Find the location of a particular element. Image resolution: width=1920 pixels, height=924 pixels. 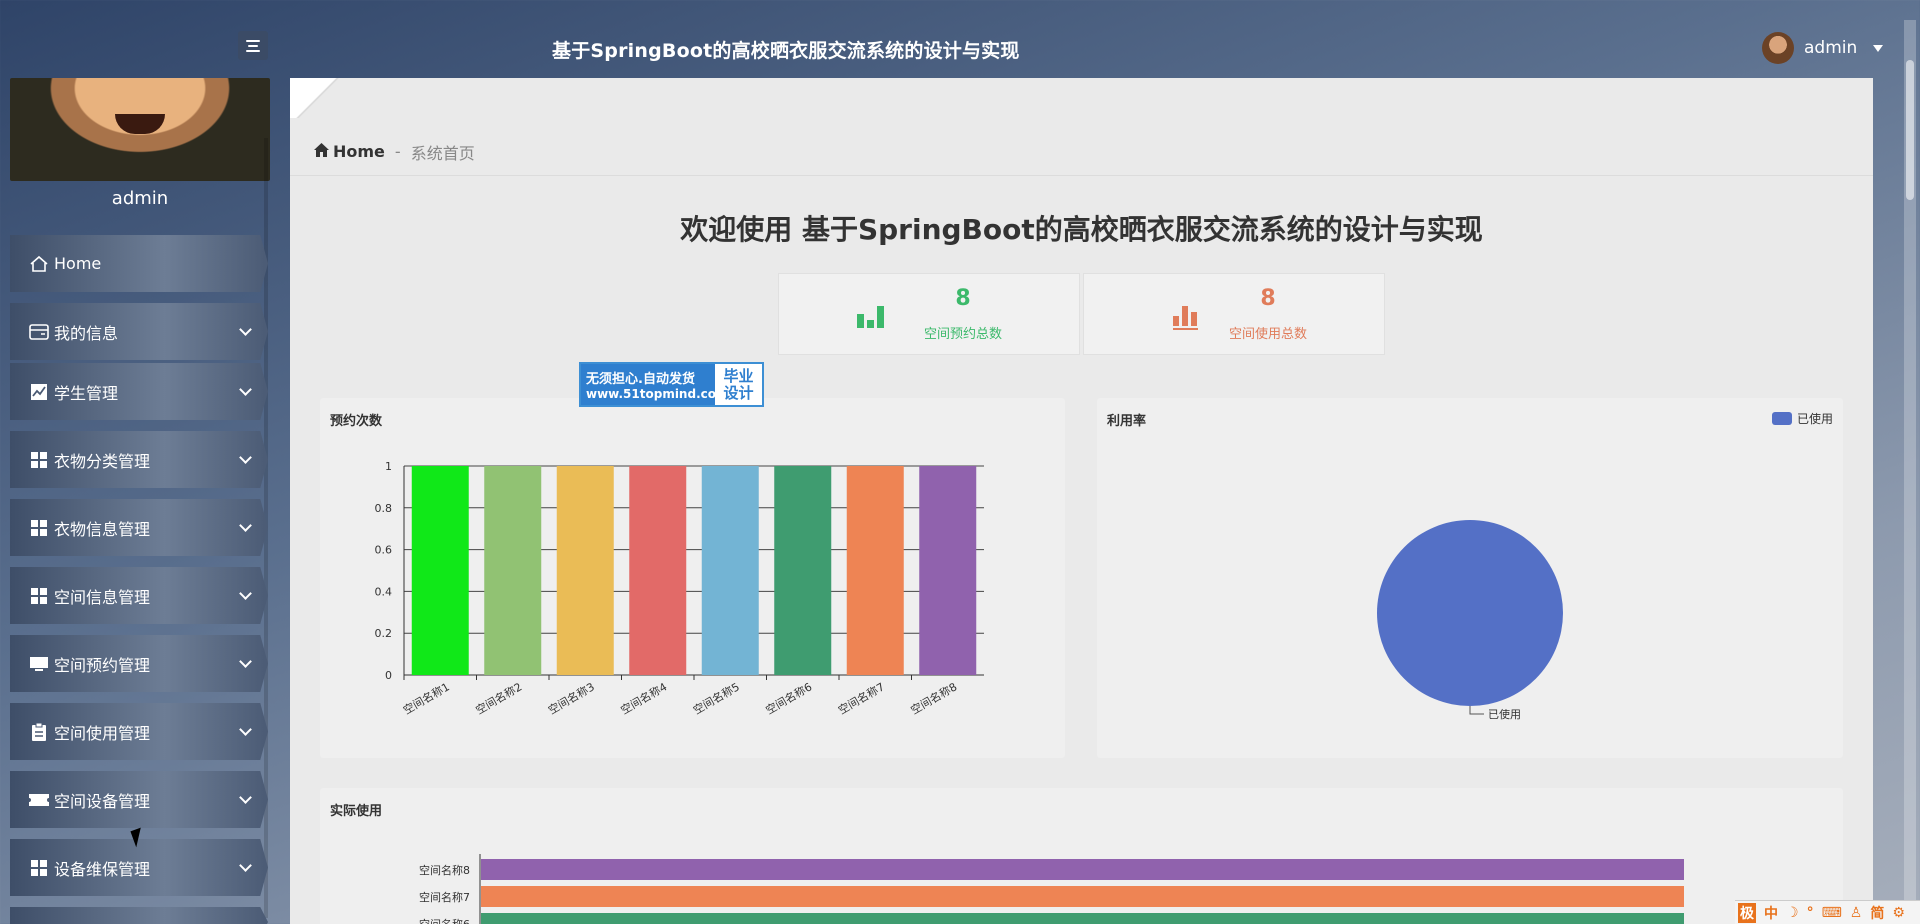

bar-chart-icon is located at coordinates (1186, 318).